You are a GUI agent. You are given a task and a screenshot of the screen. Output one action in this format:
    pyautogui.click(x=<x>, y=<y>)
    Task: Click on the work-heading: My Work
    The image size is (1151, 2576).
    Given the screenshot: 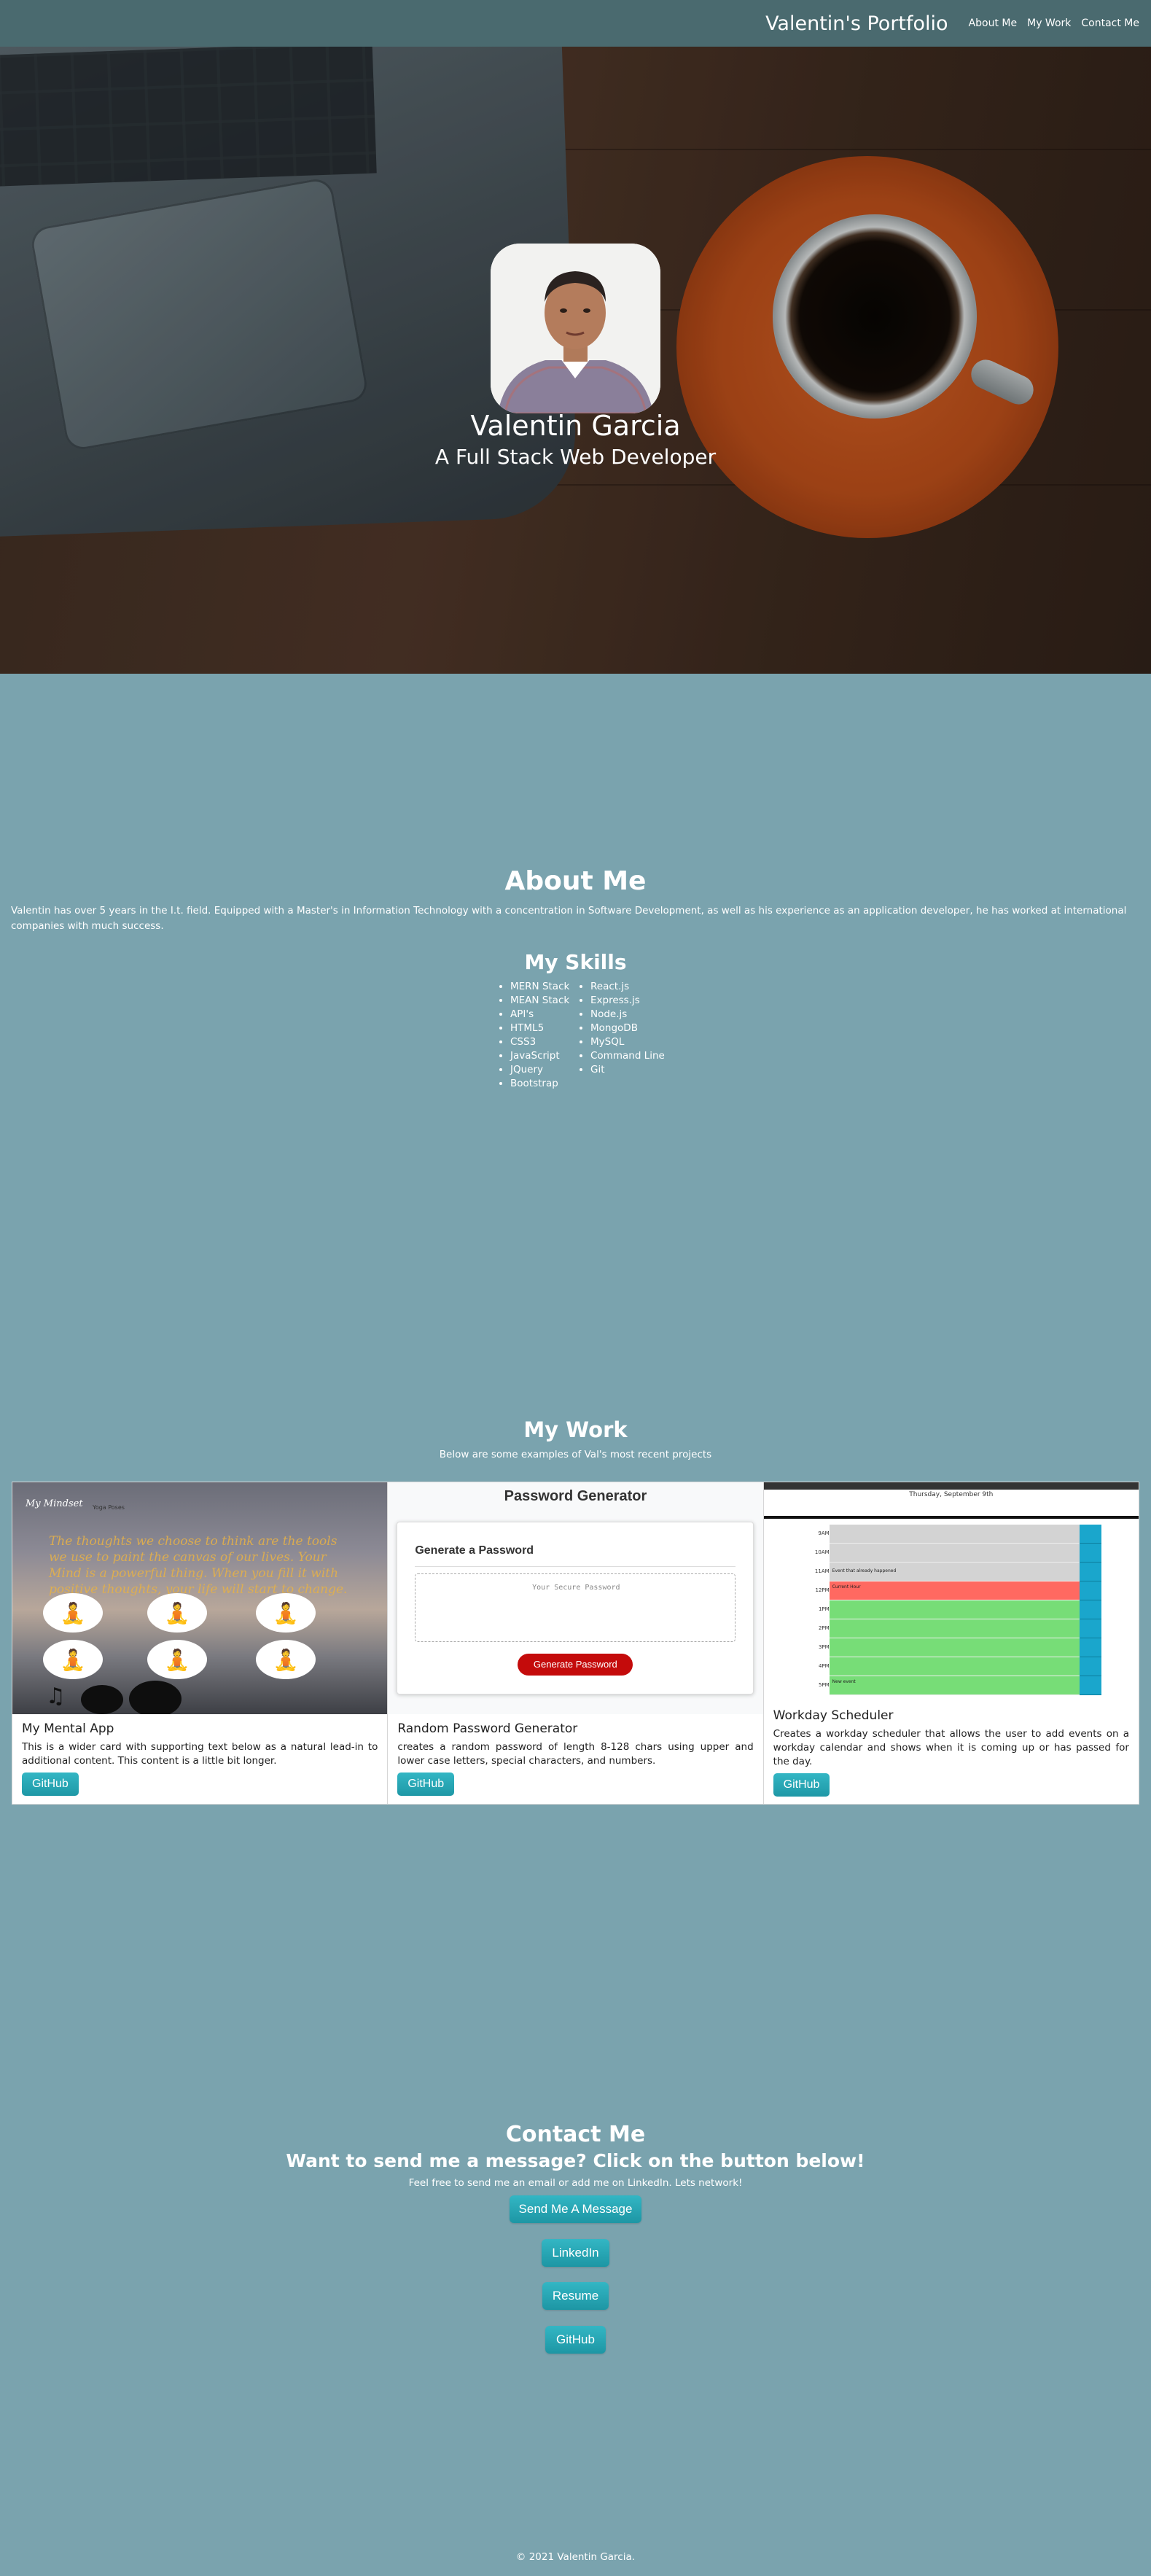 What is the action you would take?
    pyautogui.click(x=575, y=1429)
    